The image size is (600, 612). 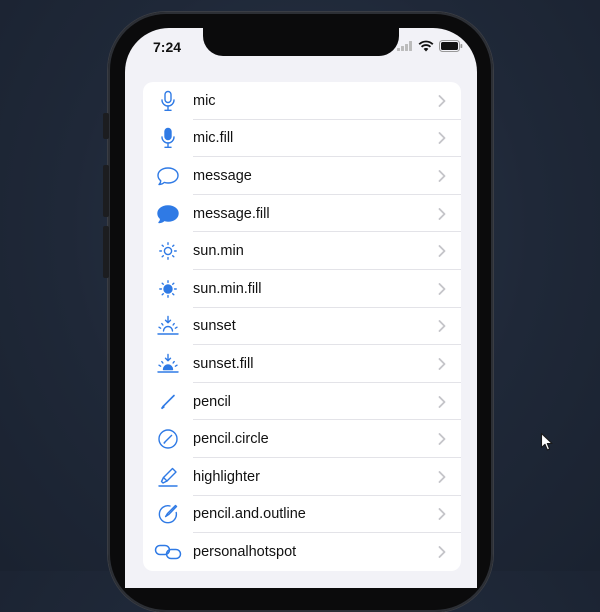 What do you see at coordinates (168, 138) in the screenshot?
I see `mic-fill-icon` at bounding box center [168, 138].